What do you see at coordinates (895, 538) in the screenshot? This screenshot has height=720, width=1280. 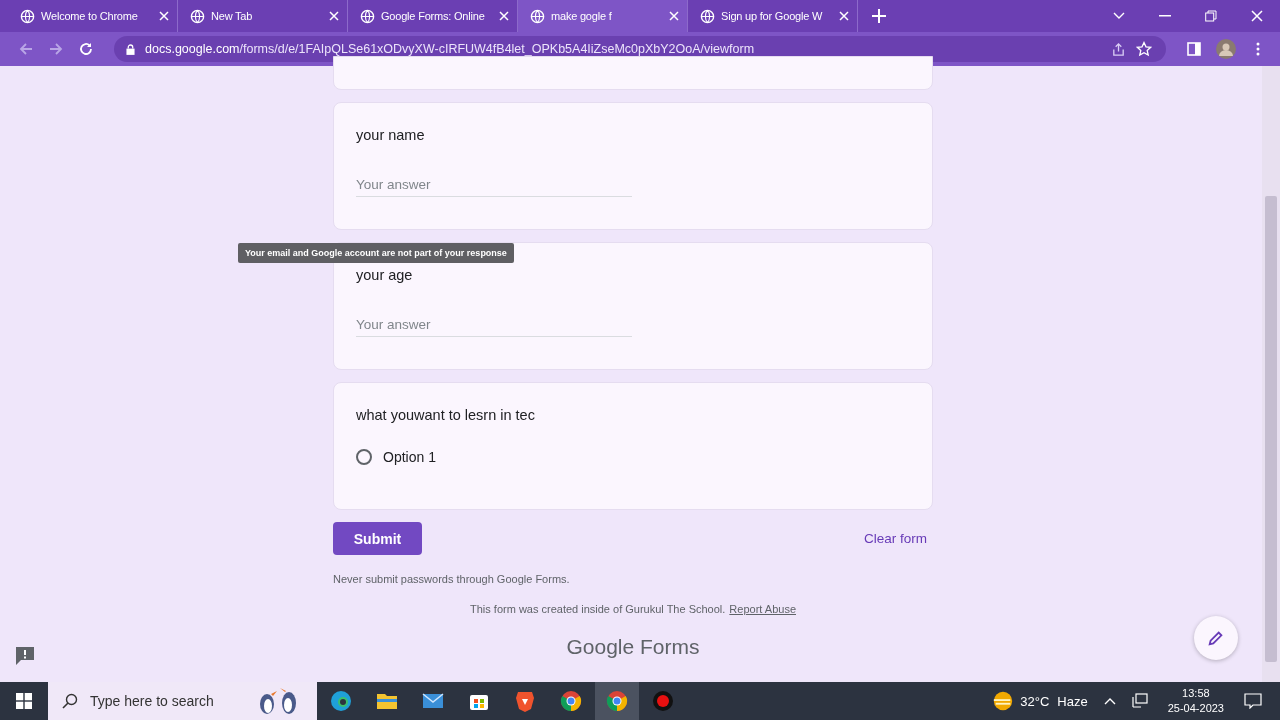 I see `clear-form-button: Clear form` at bounding box center [895, 538].